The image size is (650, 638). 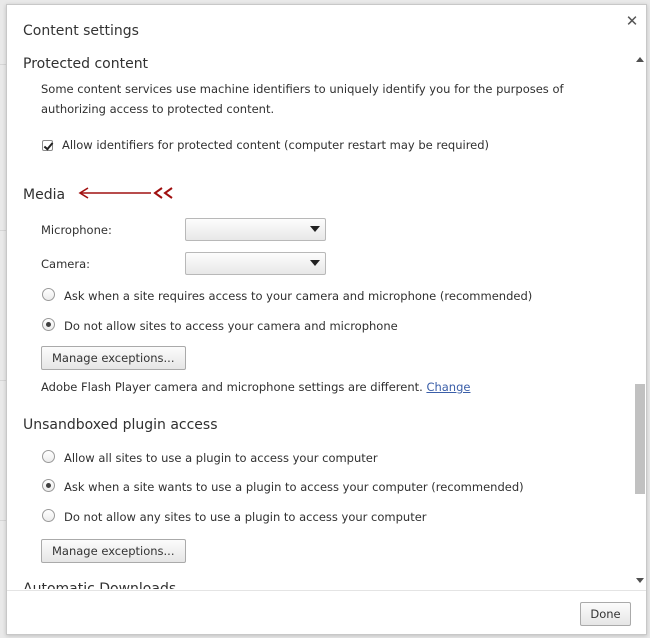 I want to click on automatic-downloads-heading: Automatic Downloads, so click(x=100, y=585).